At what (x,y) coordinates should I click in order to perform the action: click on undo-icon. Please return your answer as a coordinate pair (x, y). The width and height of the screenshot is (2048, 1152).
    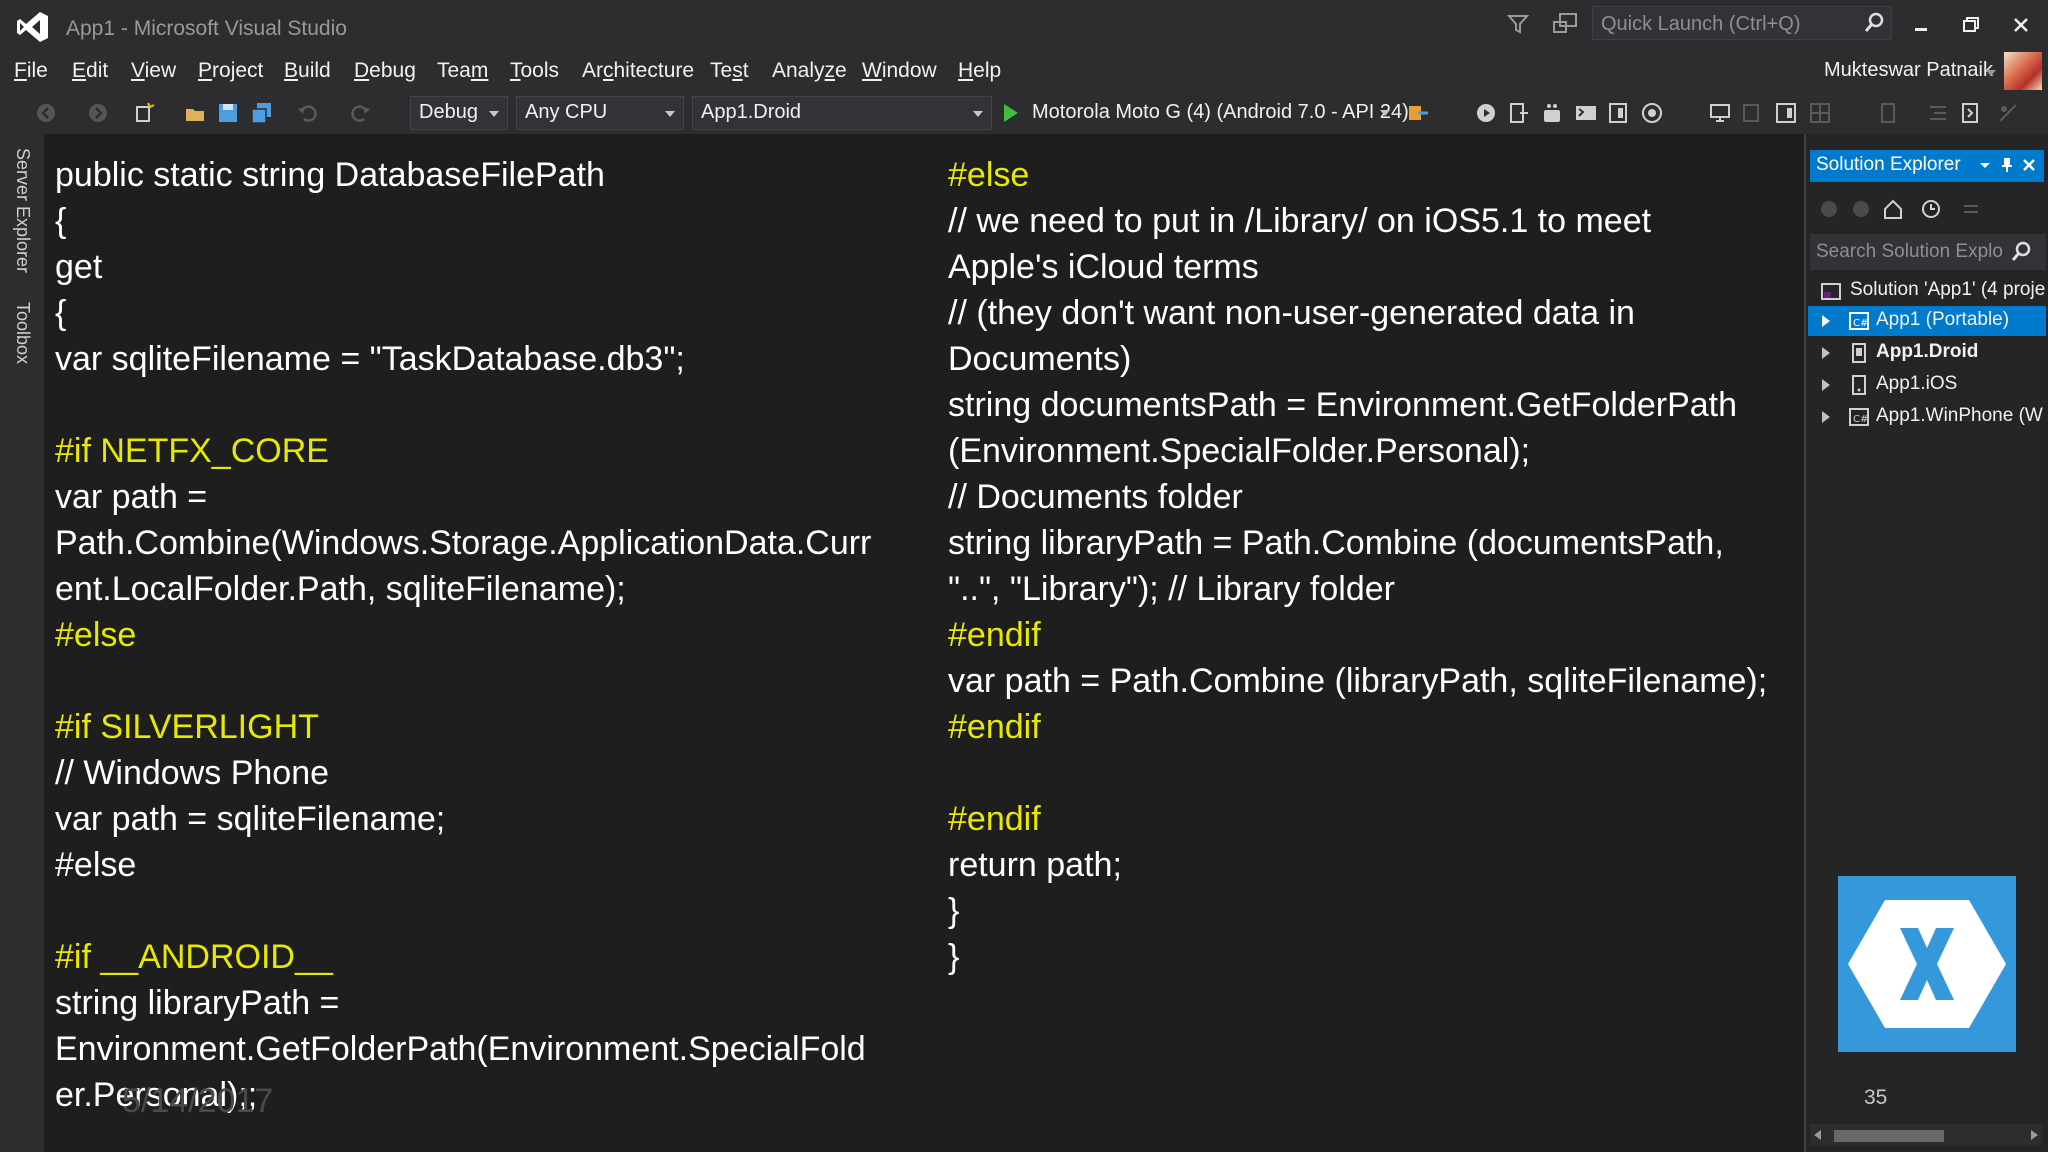
    Looking at the image, I should click on (308, 113).